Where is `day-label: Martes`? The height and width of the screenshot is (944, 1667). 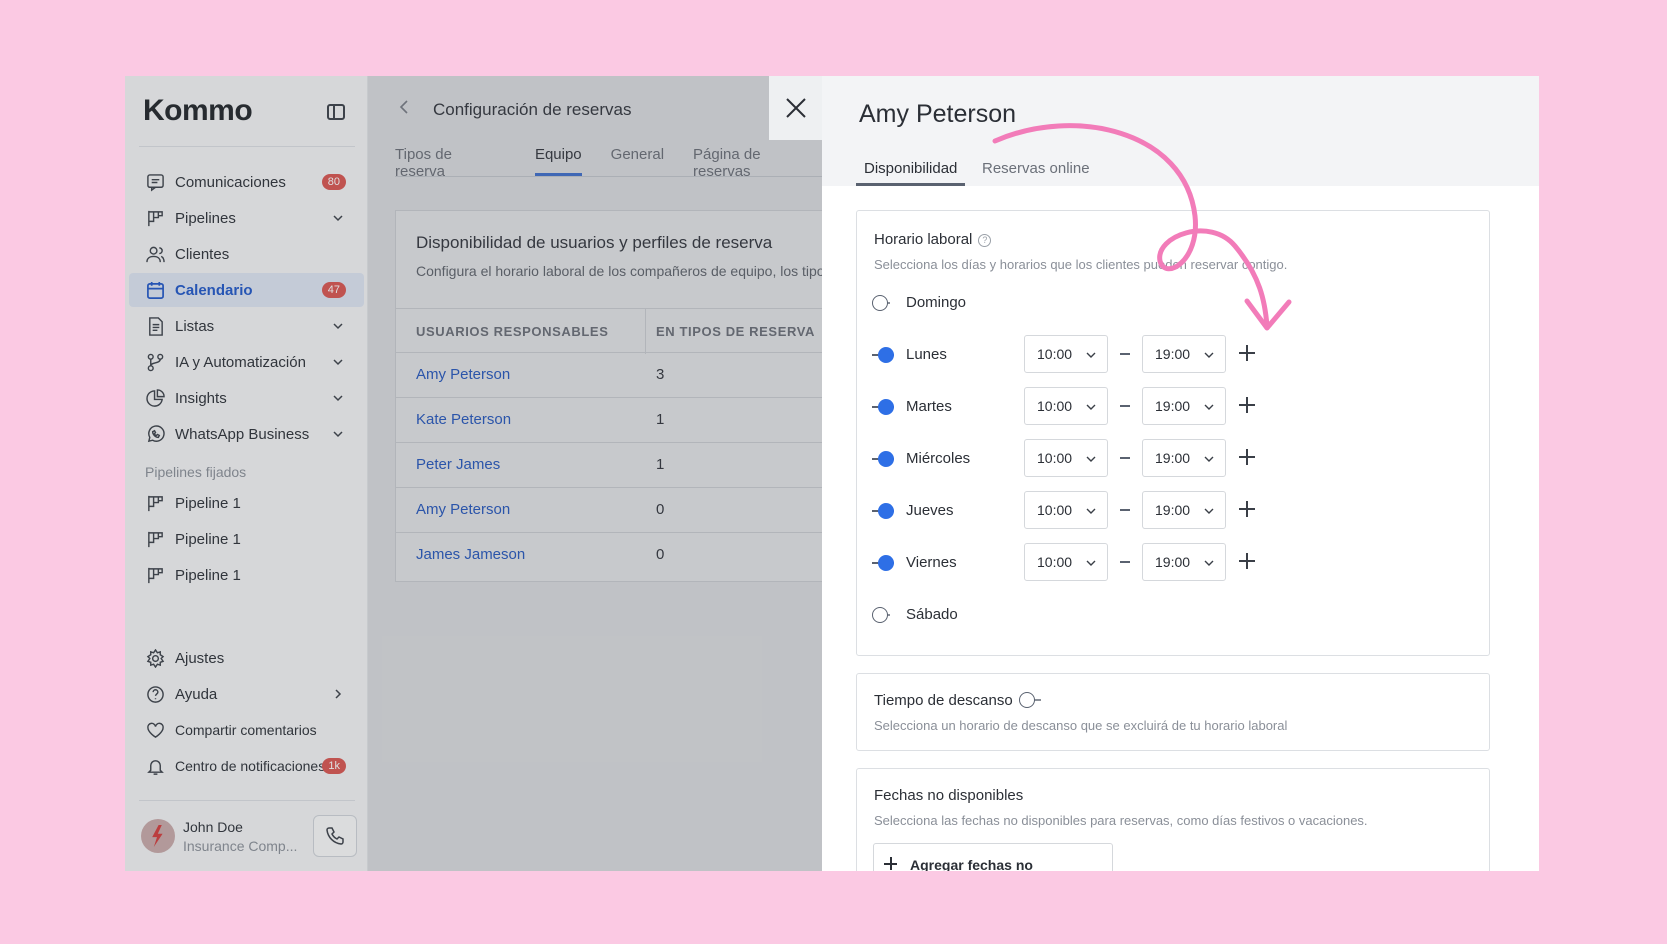
day-label: Martes is located at coordinates (929, 406).